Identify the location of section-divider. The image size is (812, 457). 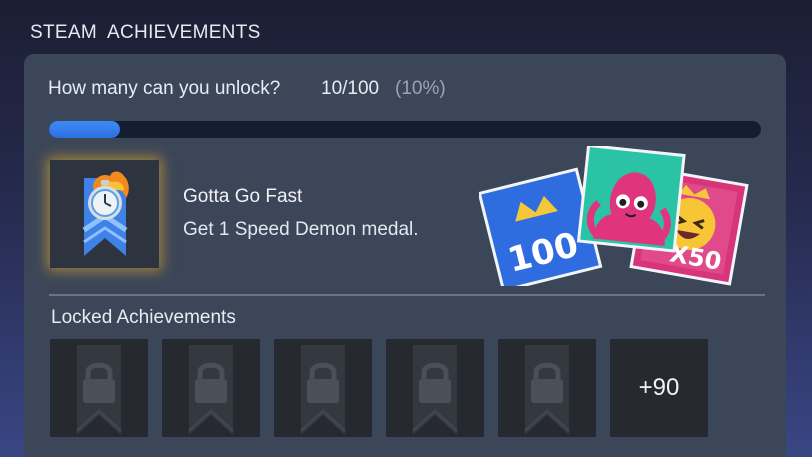
(407, 295).